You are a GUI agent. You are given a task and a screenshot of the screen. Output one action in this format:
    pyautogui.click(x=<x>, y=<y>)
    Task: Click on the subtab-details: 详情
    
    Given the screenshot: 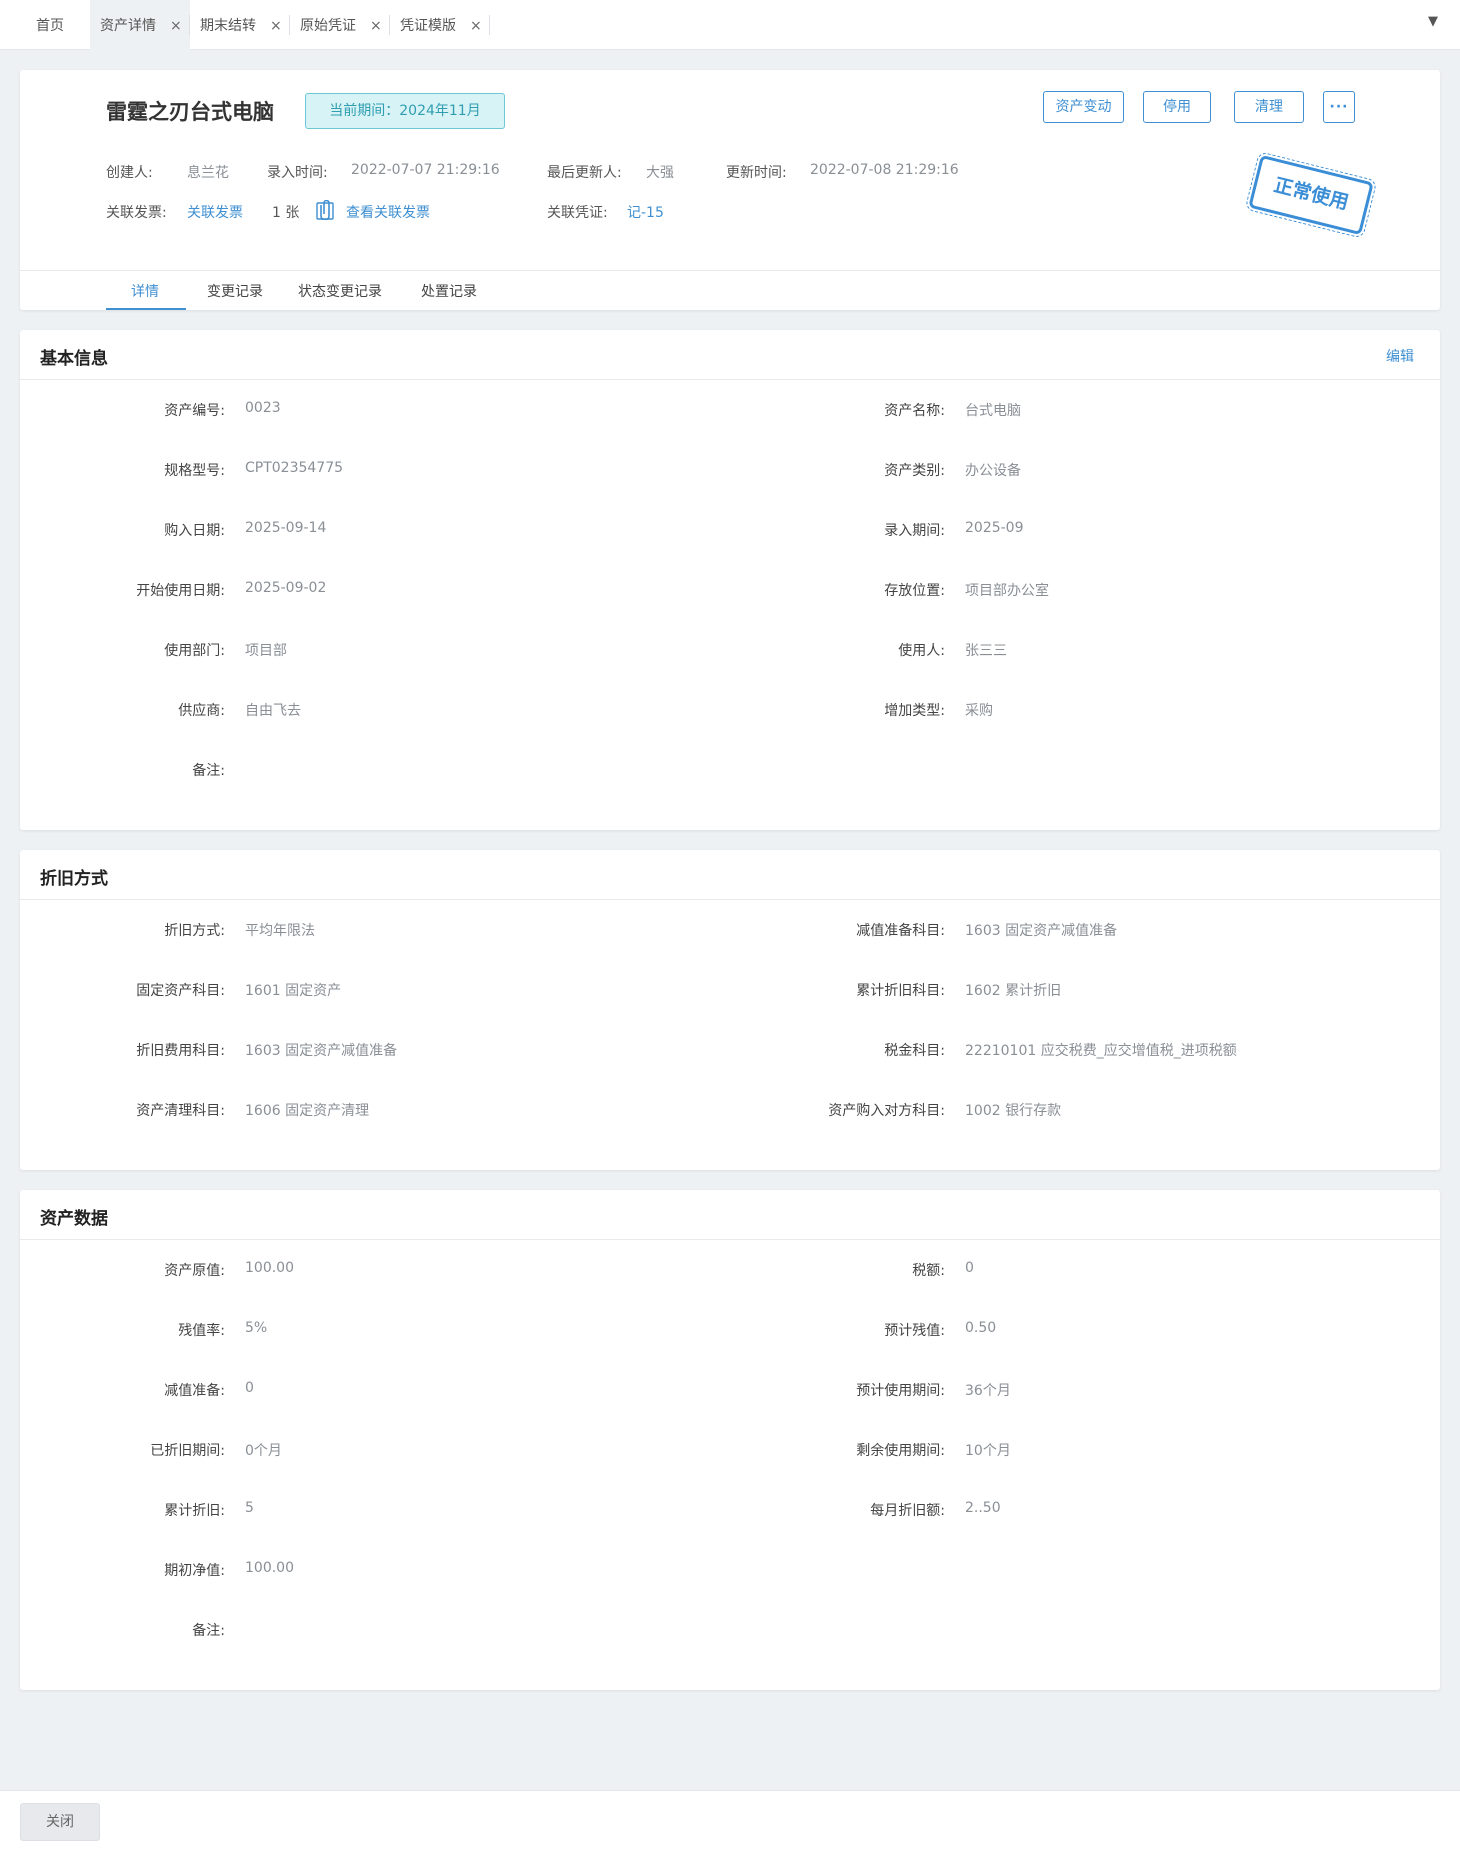 What is the action you would take?
    pyautogui.click(x=145, y=291)
    